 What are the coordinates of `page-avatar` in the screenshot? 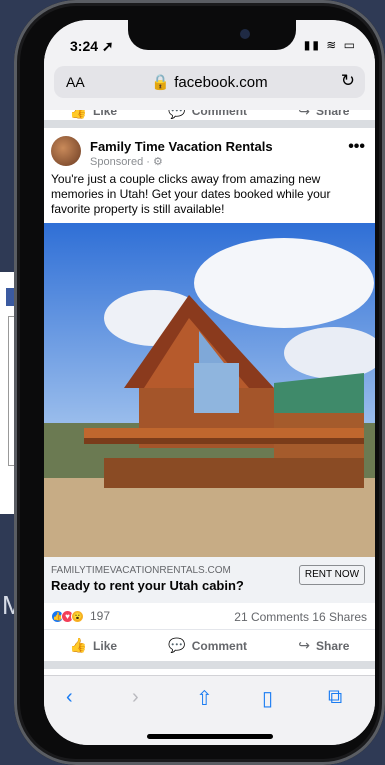 It's located at (66, 151).